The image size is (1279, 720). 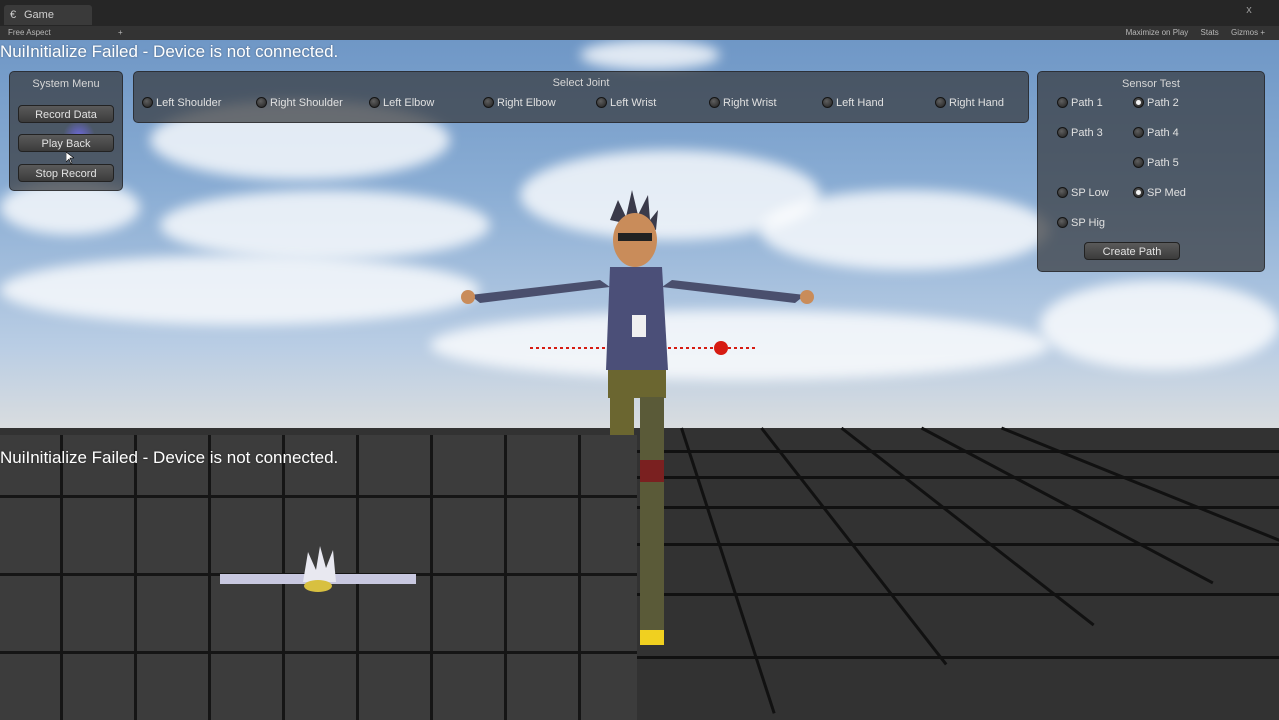 What do you see at coordinates (1210, 32) in the screenshot?
I see `stats-toggle: Stats` at bounding box center [1210, 32].